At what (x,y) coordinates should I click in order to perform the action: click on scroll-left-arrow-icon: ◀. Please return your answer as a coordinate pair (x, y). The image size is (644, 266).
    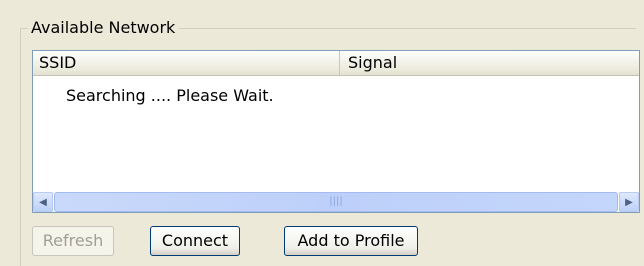
    Looking at the image, I should click on (43, 202).